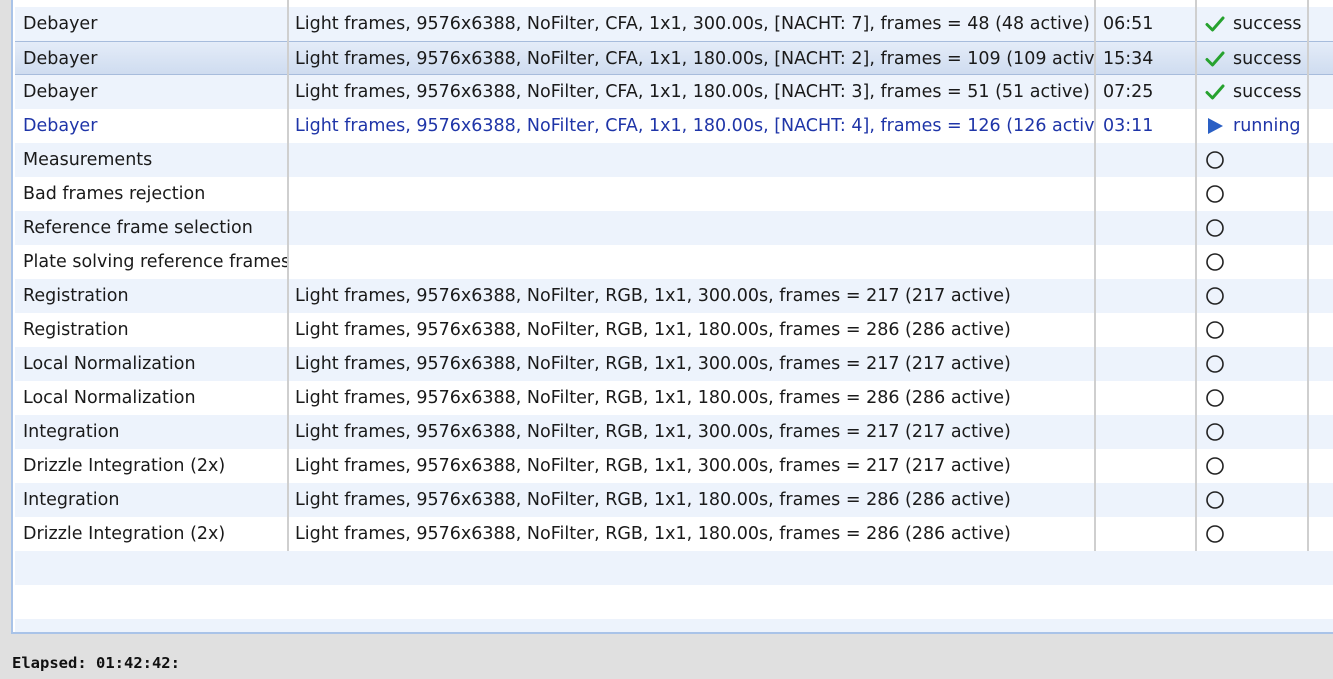 This screenshot has width=1333, height=679. What do you see at coordinates (1267, 126) in the screenshot?
I see `status-label: running` at bounding box center [1267, 126].